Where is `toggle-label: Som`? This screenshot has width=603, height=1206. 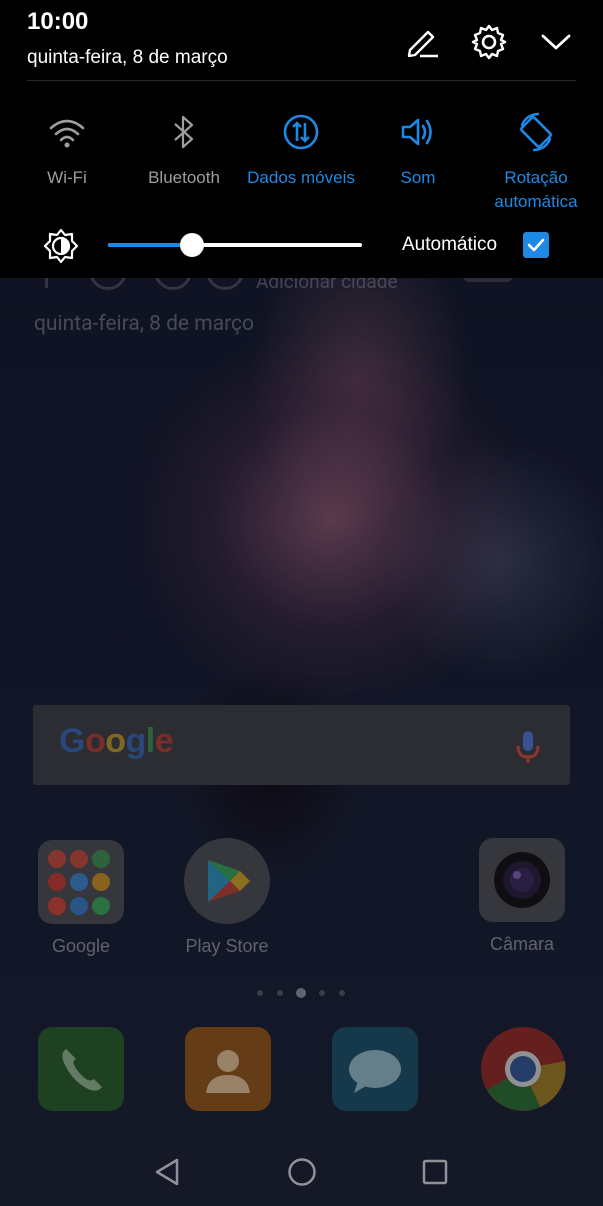
toggle-label: Som is located at coordinates (418, 177).